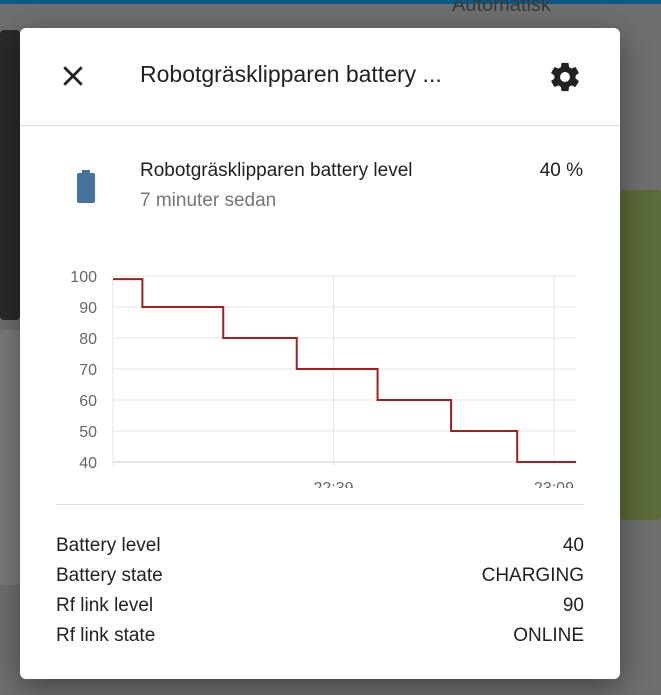  Describe the element at coordinates (554, 484) in the screenshot. I see `x-tick-label: 23:09` at that location.